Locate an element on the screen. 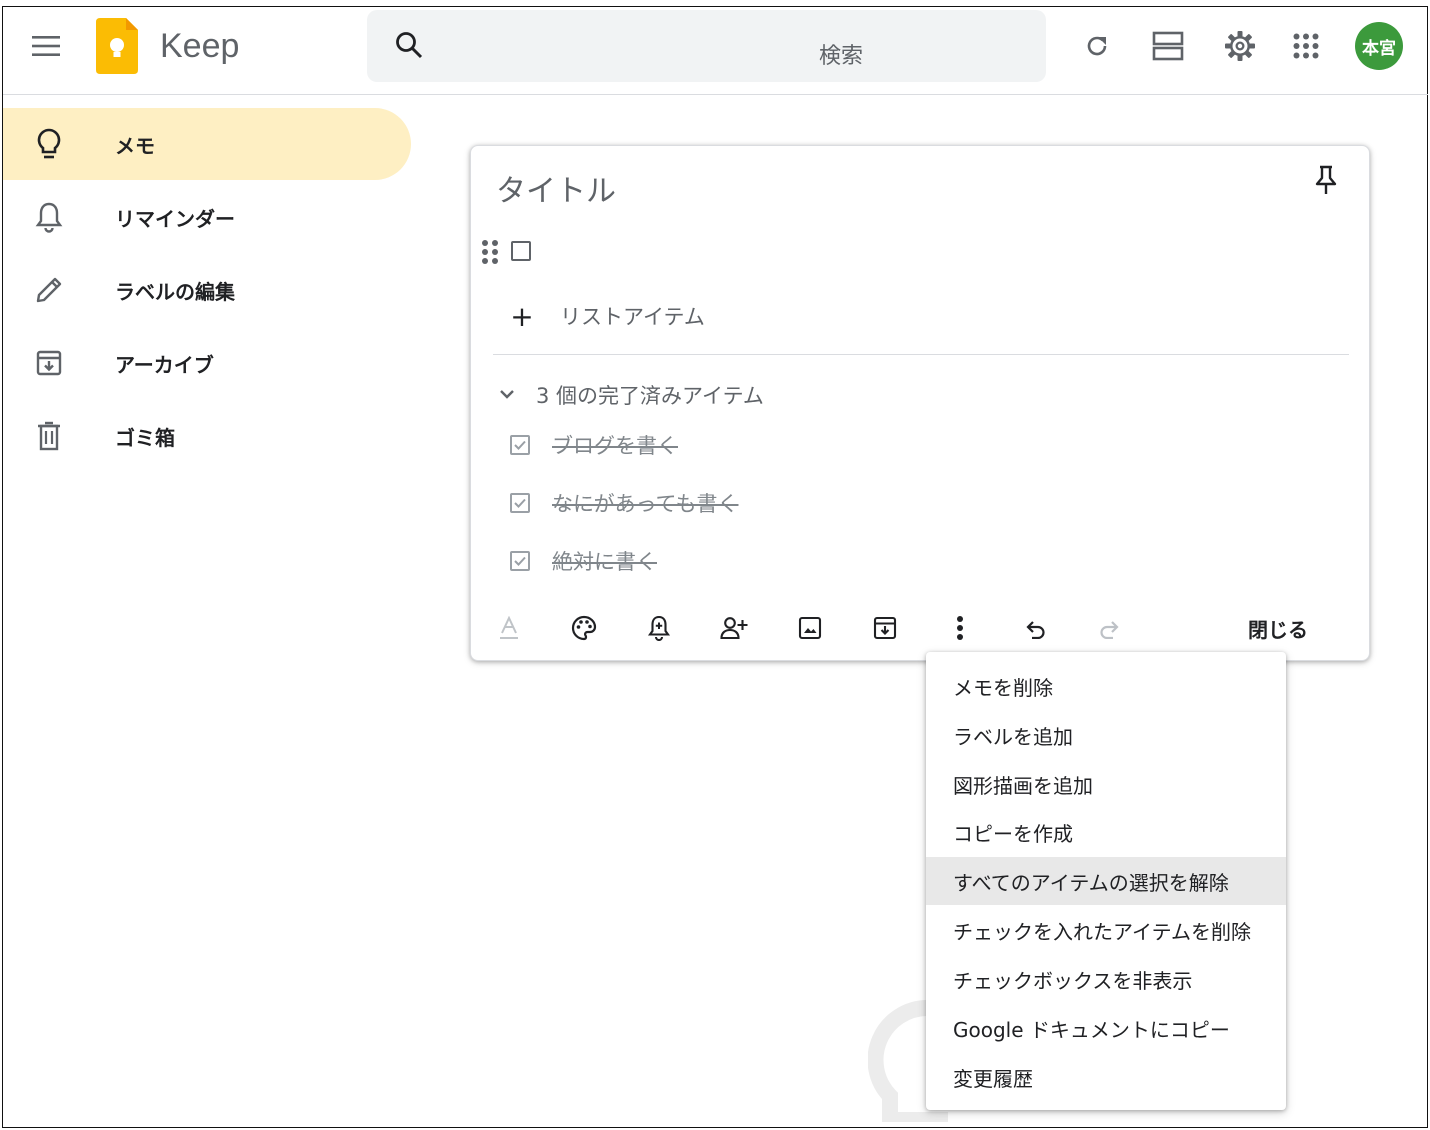 This screenshot has height=1130, width=1430. list-item-text: 絶対に書く is located at coordinates (604, 561).